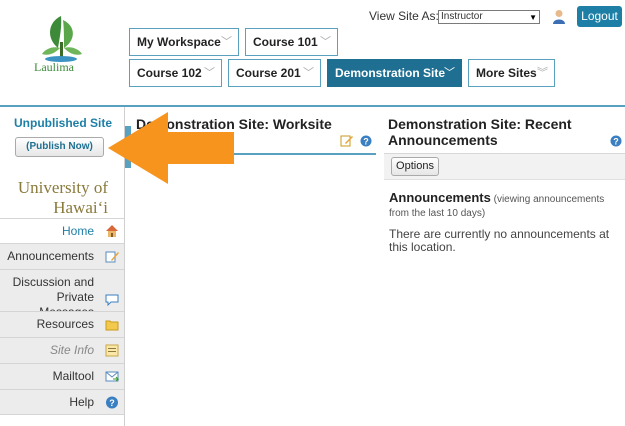 The image size is (625, 426). I want to click on header-divider, so click(312, 106).